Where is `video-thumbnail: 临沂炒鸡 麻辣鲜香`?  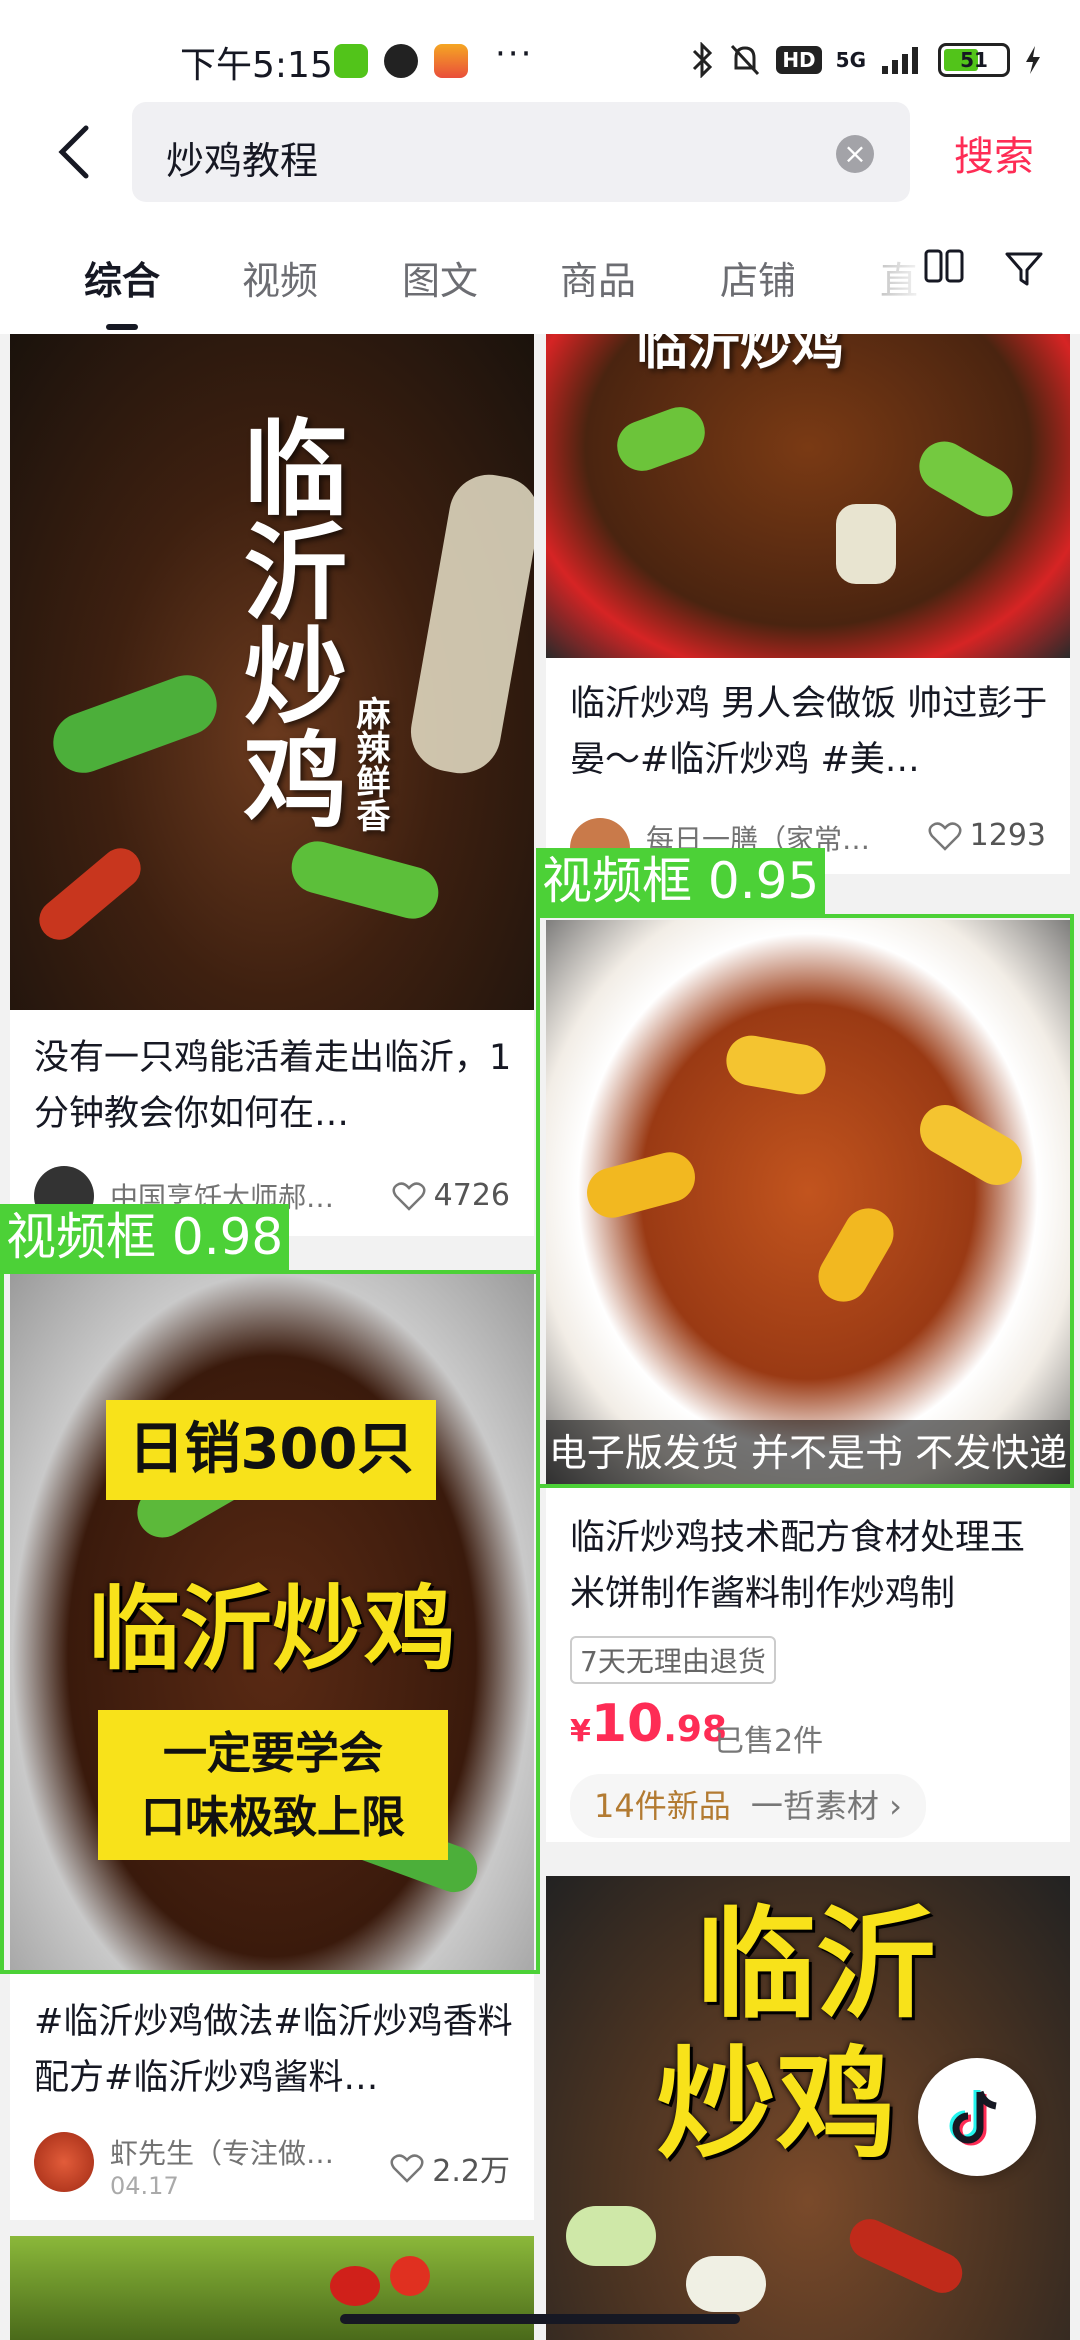 video-thumbnail: 临沂炒鸡 麻辣鲜香 is located at coordinates (272, 672).